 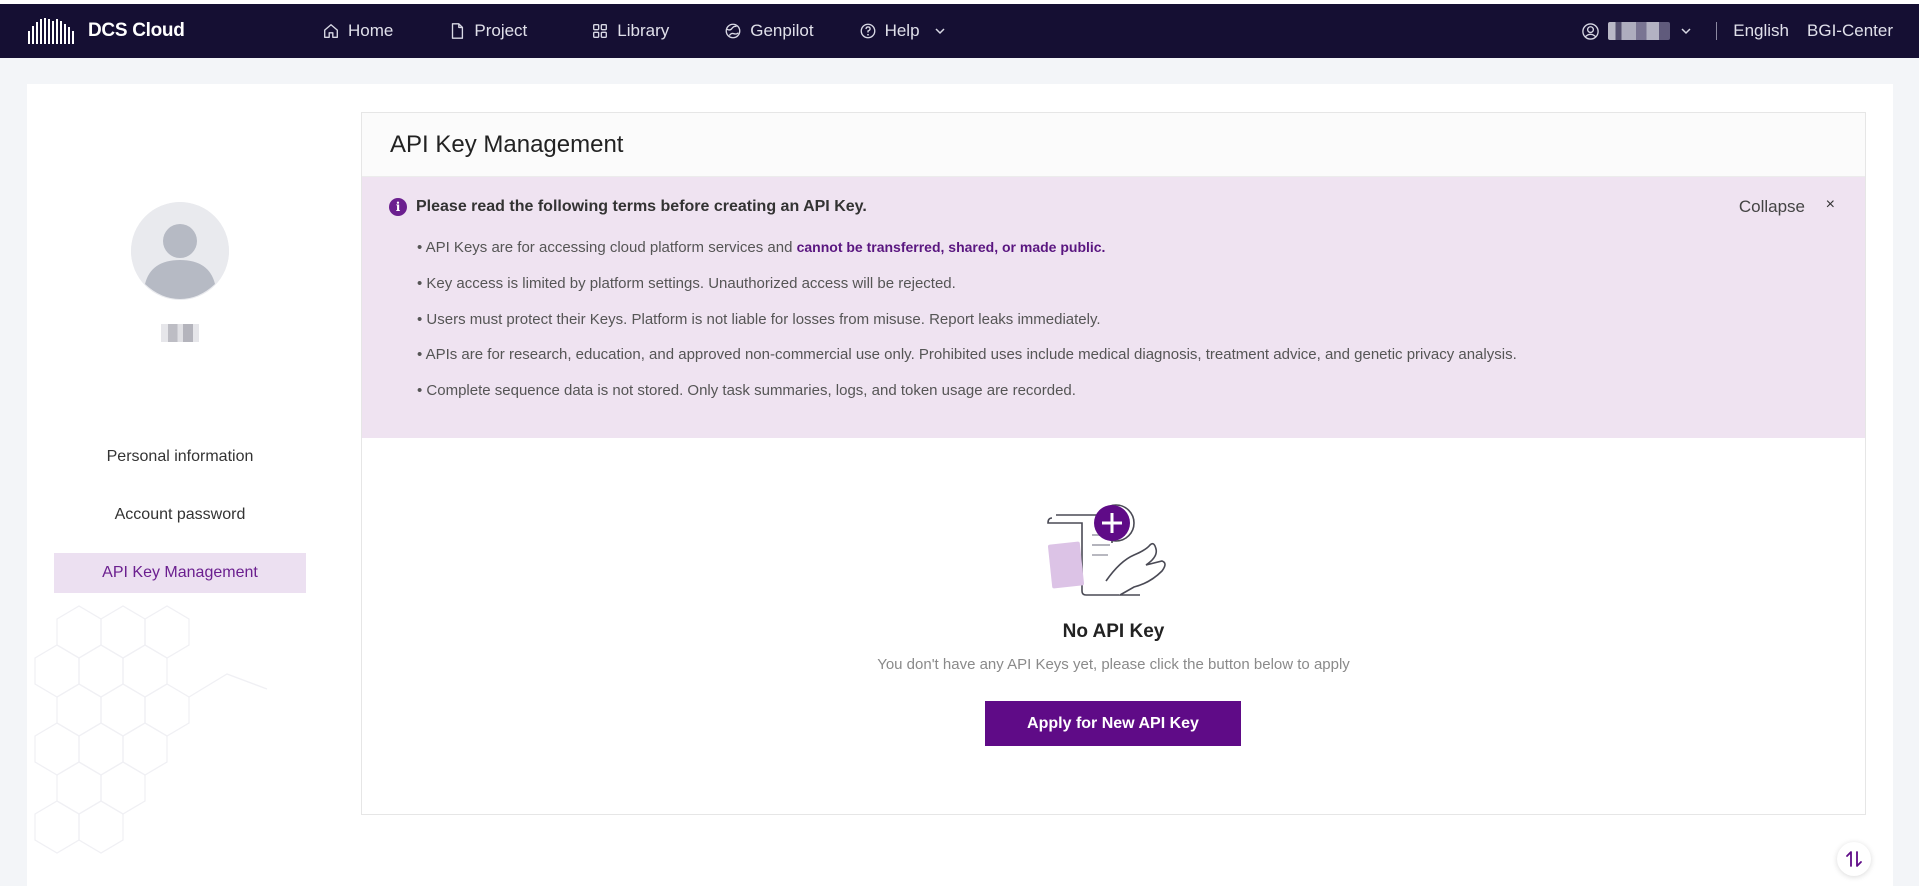 What do you see at coordinates (1830, 205) in the screenshot?
I see `close-icon: ×` at bounding box center [1830, 205].